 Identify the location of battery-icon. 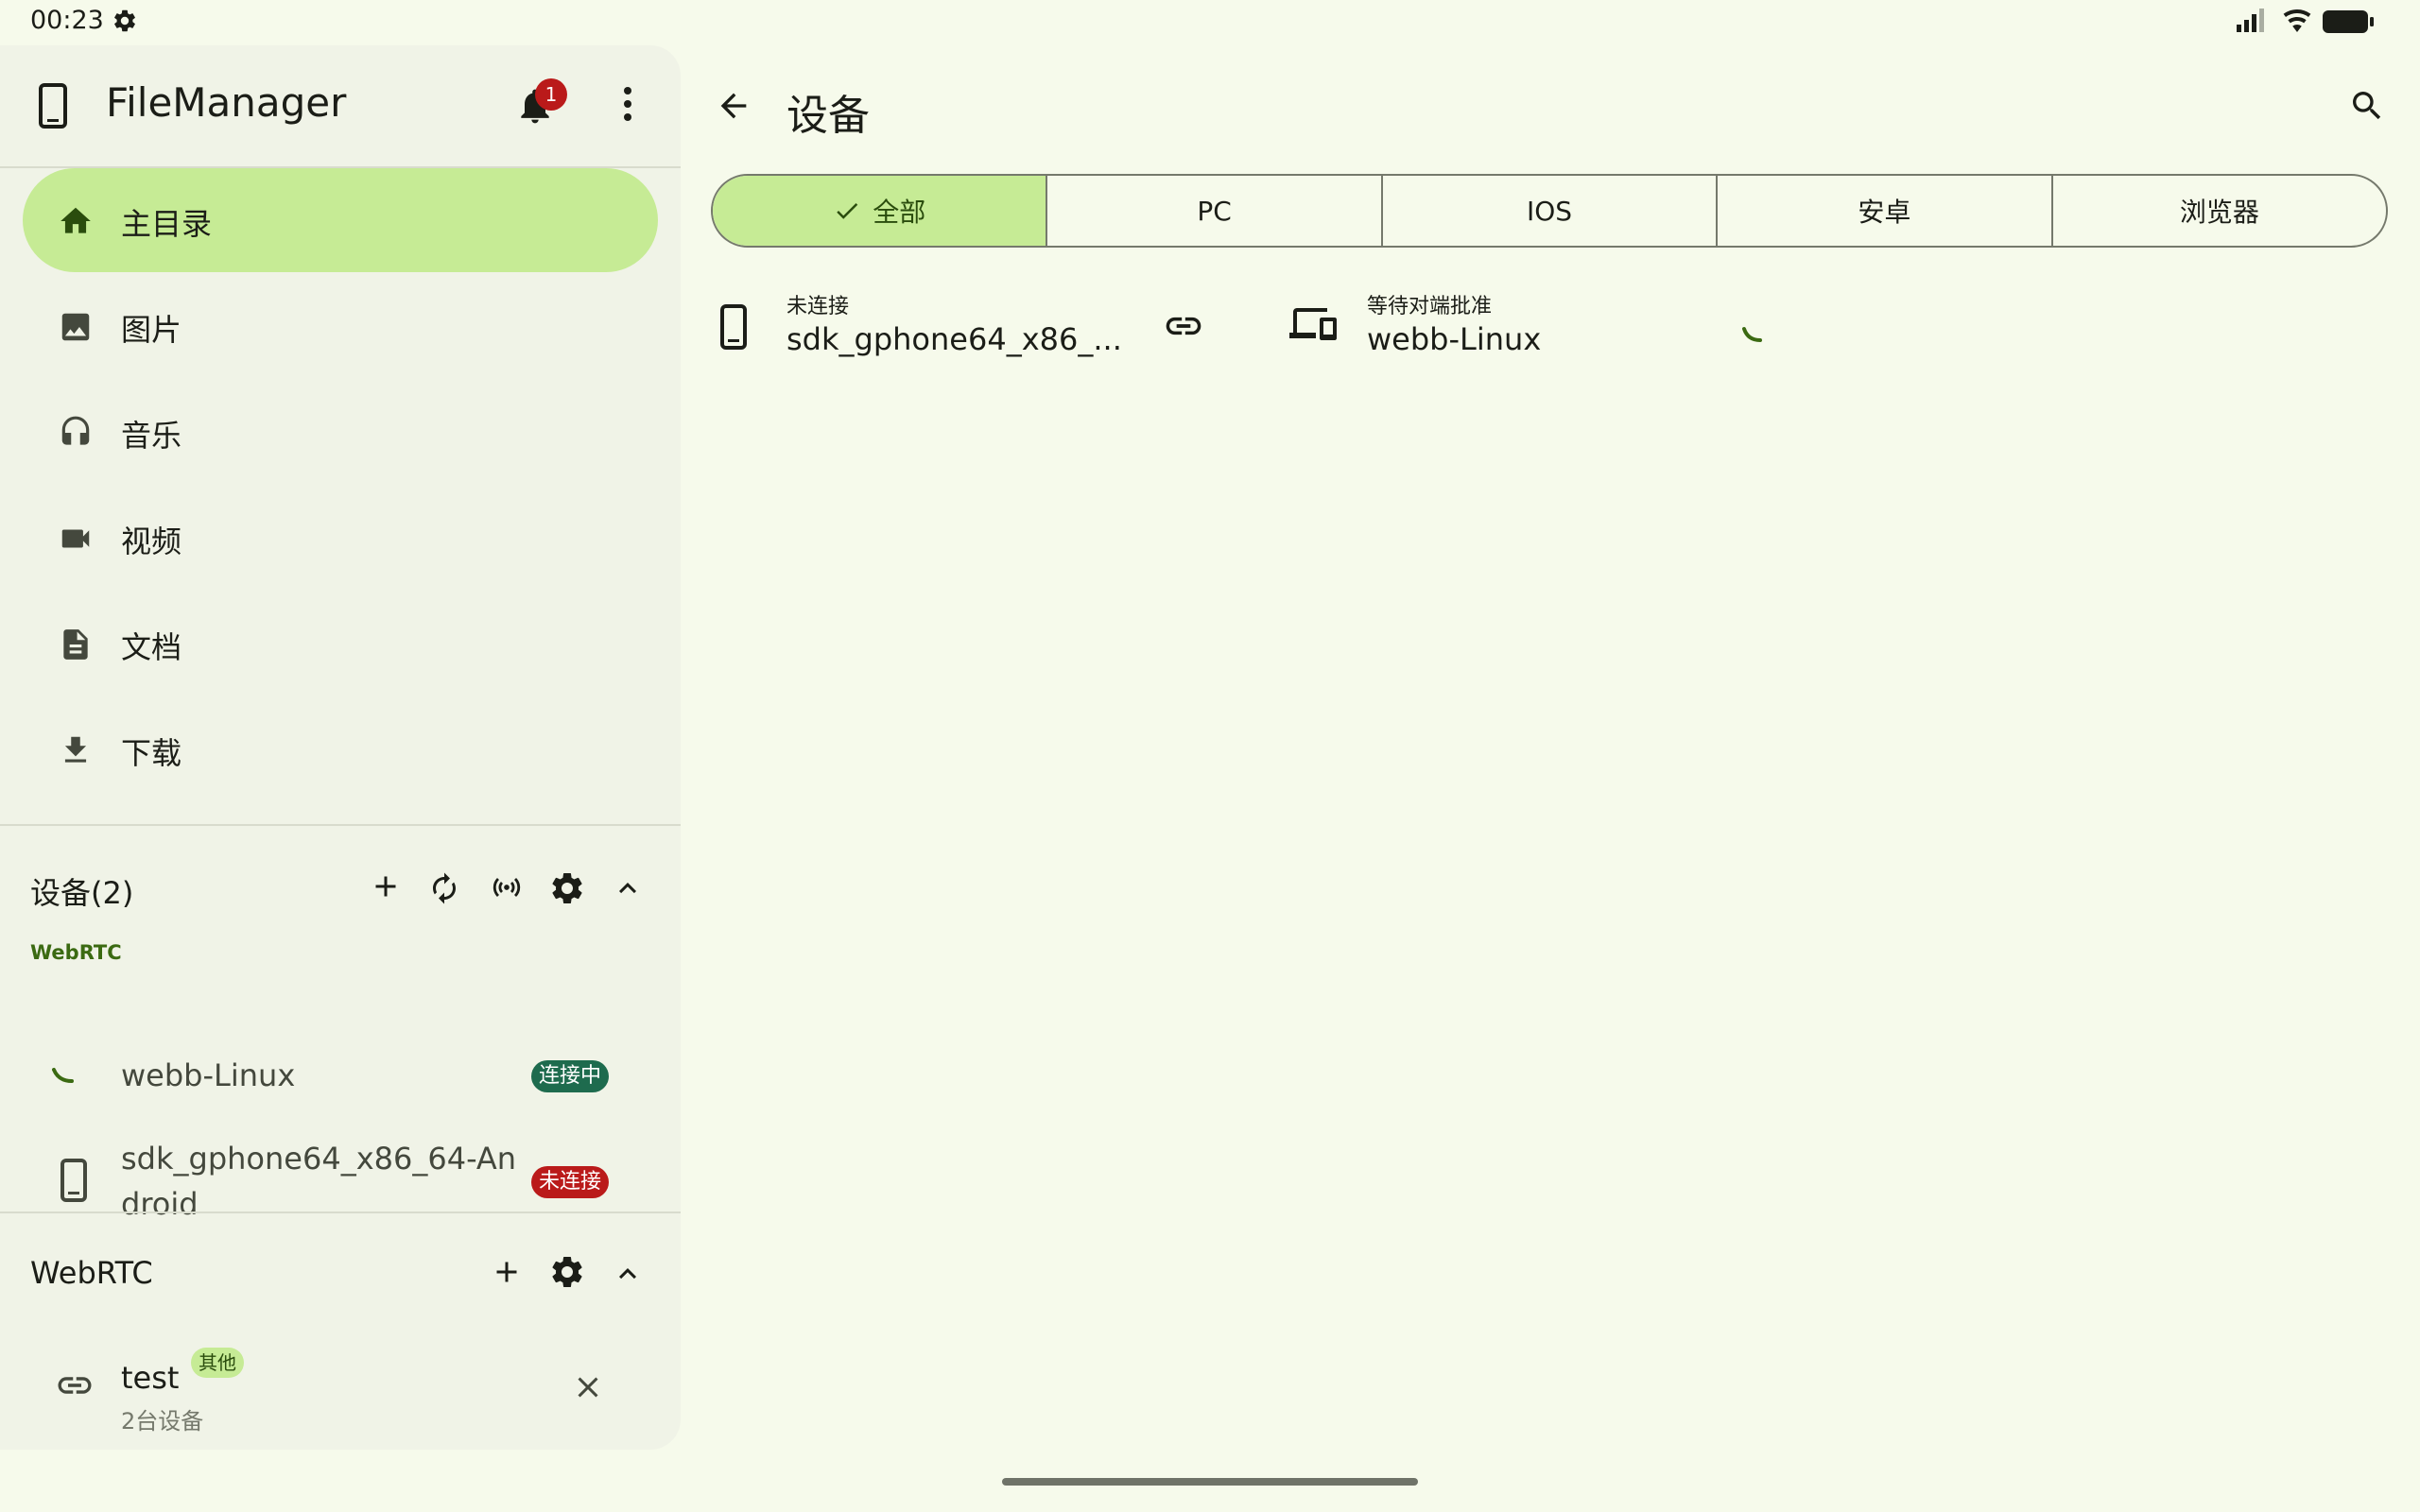
(2348, 21).